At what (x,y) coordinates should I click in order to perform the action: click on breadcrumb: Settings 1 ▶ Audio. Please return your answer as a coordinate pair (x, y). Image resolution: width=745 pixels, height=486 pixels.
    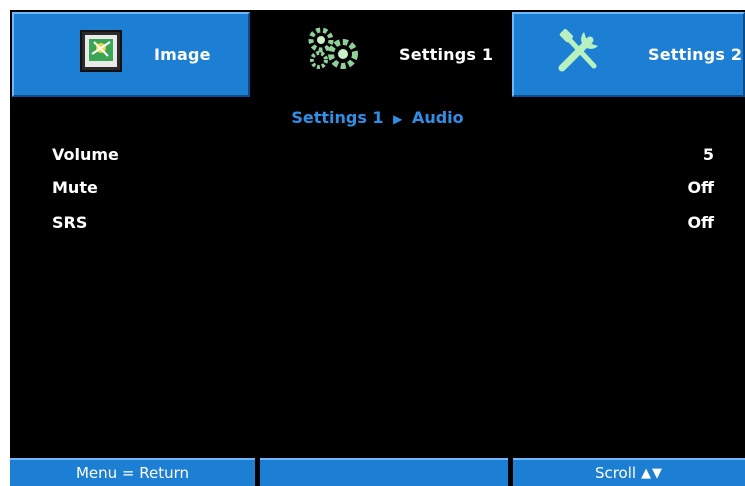
    Looking at the image, I should click on (377, 117).